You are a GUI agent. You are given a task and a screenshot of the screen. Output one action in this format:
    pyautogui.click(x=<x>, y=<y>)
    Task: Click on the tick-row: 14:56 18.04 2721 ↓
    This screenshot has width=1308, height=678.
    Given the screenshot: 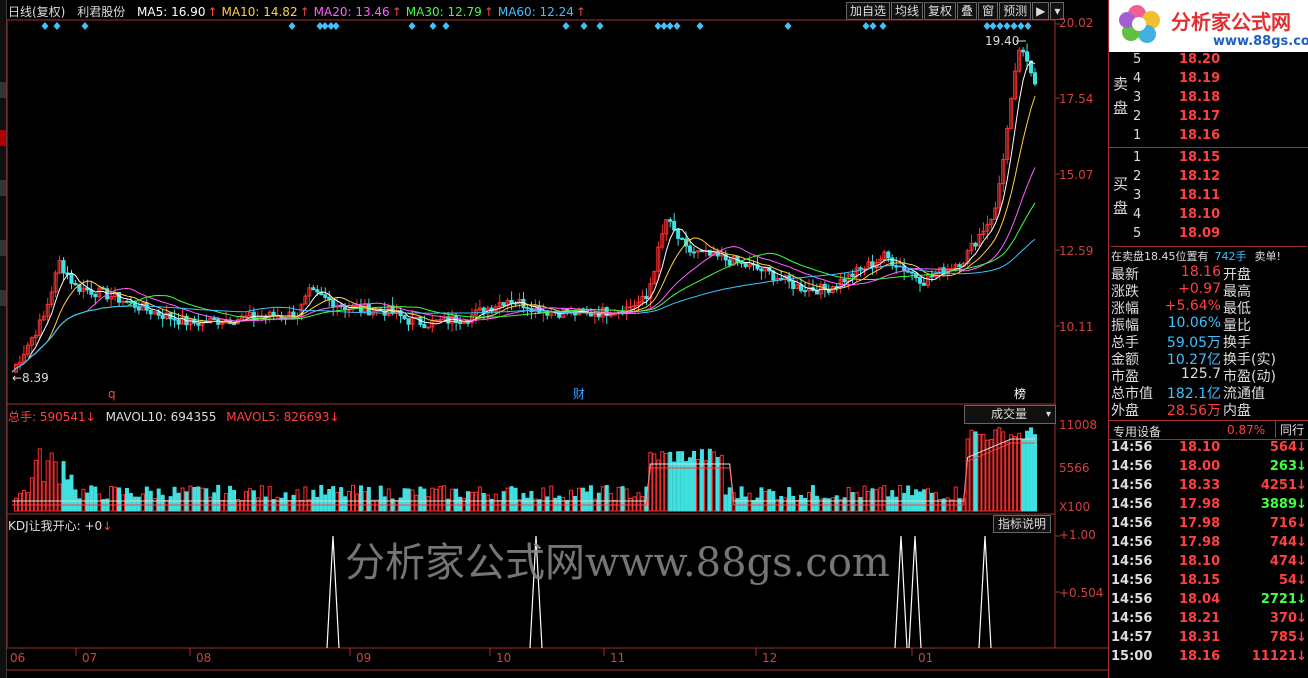 What is the action you would take?
    pyautogui.click(x=1208, y=601)
    